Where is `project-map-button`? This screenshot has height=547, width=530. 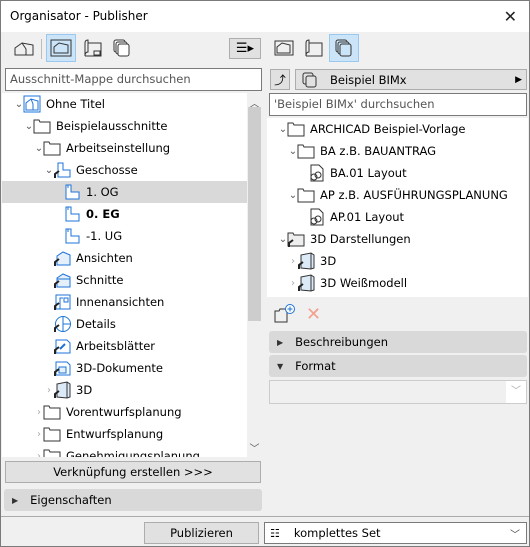
project-map-button is located at coordinates (24, 48).